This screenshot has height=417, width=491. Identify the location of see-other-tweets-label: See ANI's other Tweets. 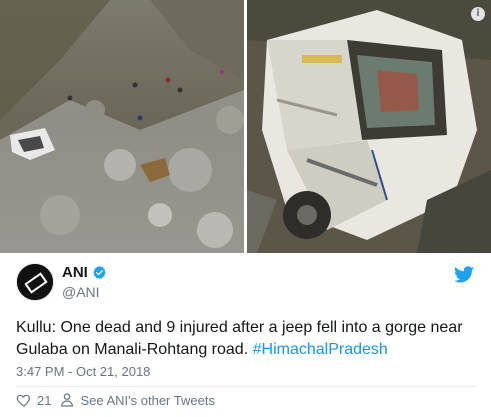
(147, 400).